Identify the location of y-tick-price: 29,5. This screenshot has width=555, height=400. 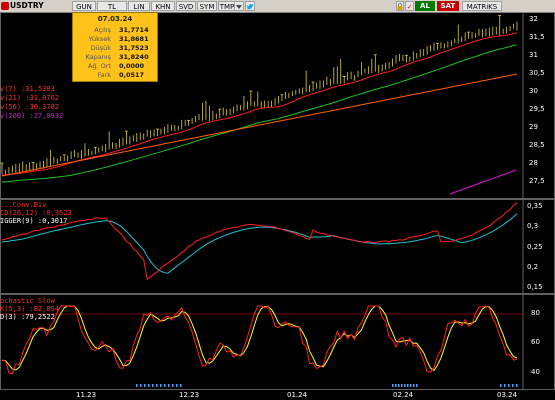
(537, 109).